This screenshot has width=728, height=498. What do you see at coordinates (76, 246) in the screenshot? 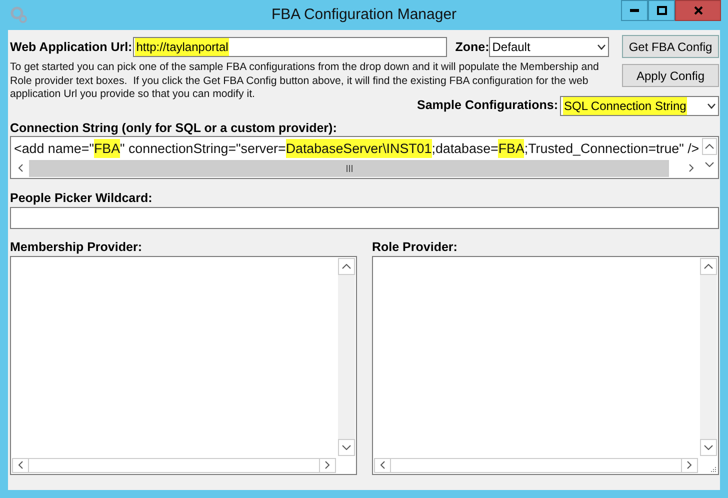
I see `field-label: Membership Provider:` at bounding box center [76, 246].